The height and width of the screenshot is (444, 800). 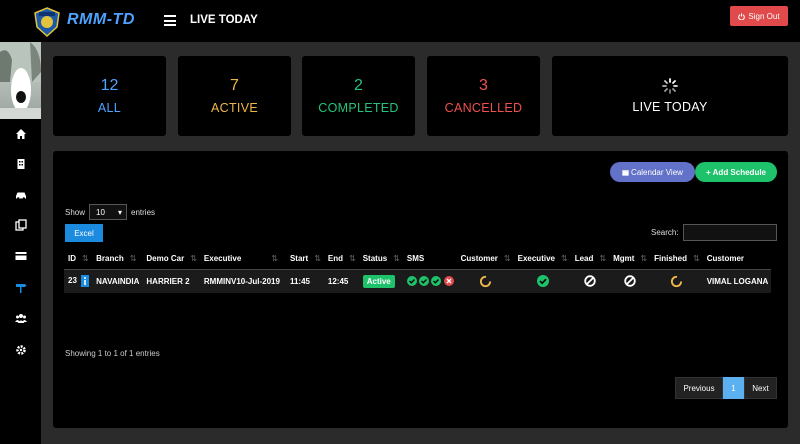 I want to click on page-title: LIVE TODAY, so click(x=224, y=20).